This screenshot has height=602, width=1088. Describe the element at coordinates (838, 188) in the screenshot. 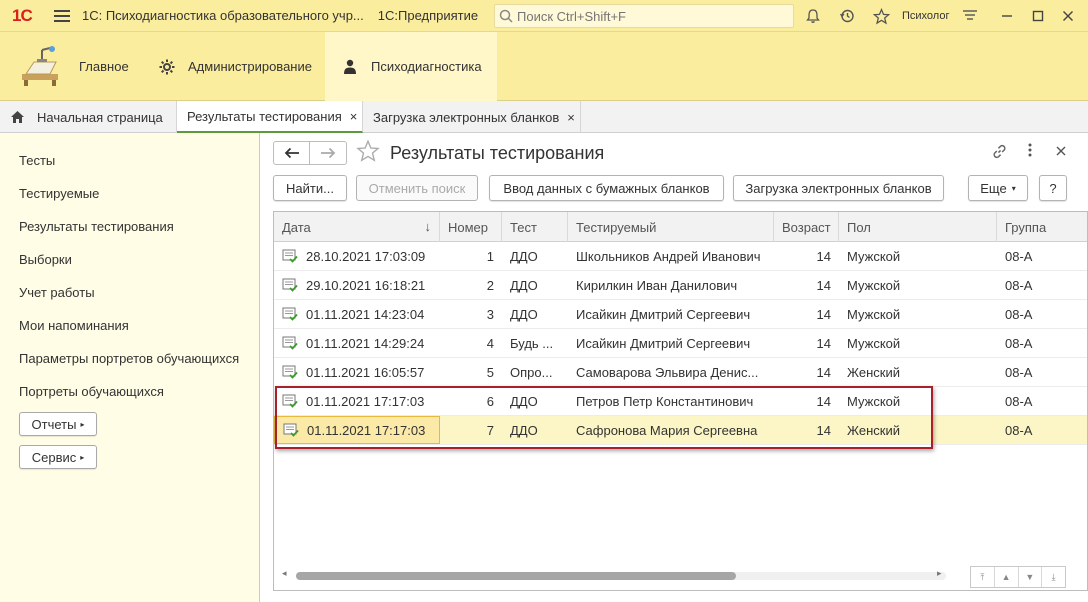

I see `load-electronic-blanks-button: Загрузка электронных бланков` at that location.